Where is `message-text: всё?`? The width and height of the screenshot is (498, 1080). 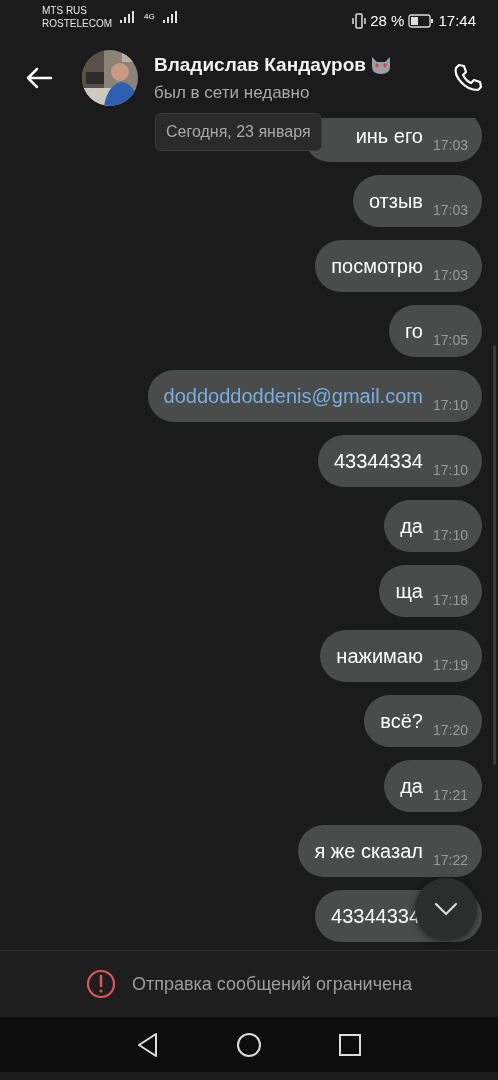 message-text: всё? is located at coordinates (401, 721).